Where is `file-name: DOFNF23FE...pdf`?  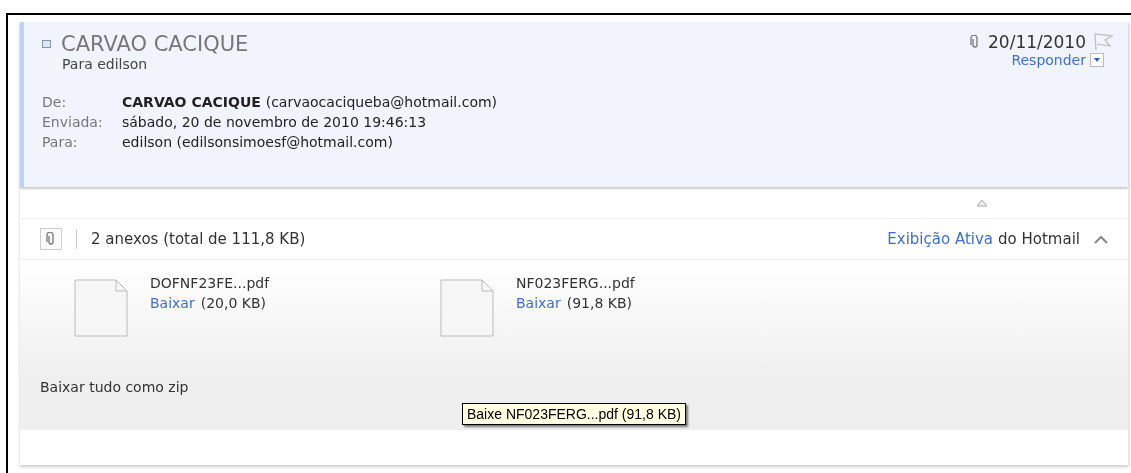 file-name: DOFNF23FE...pdf is located at coordinates (210, 283).